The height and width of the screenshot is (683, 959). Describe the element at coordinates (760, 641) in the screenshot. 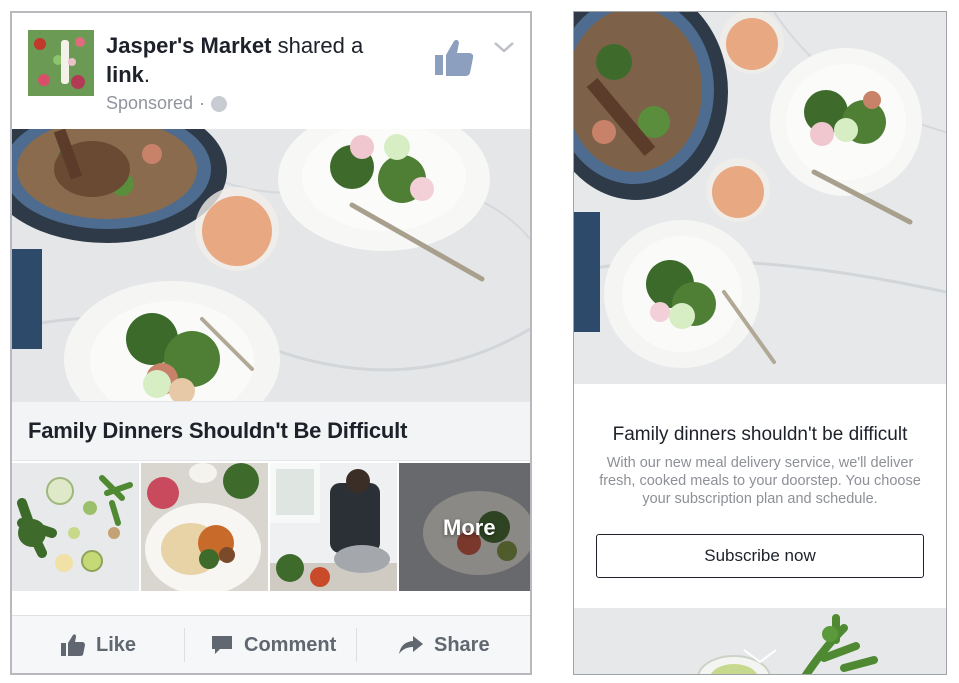

I see `canvas-footer-image` at that location.